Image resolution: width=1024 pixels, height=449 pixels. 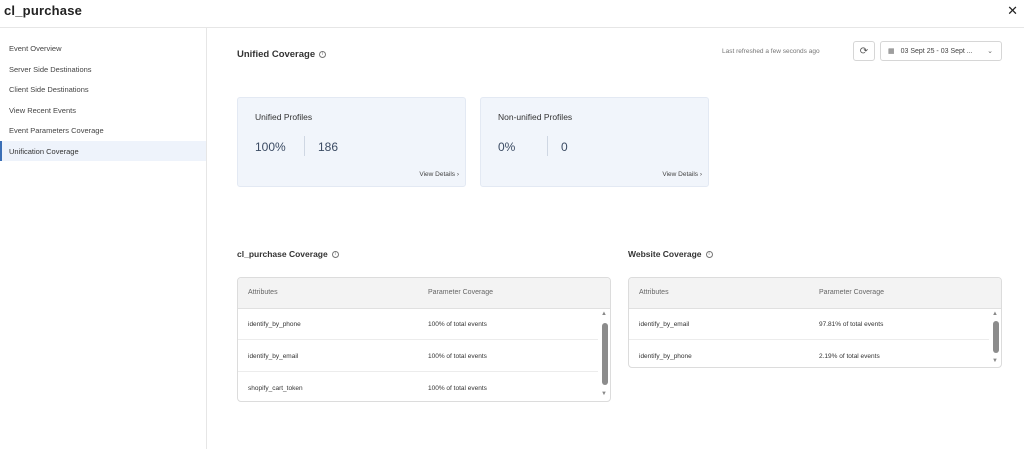 What do you see at coordinates (103, 69) in the screenshot?
I see `sidebar-item-server-side-destinations: Server Side Destinations` at bounding box center [103, 69].